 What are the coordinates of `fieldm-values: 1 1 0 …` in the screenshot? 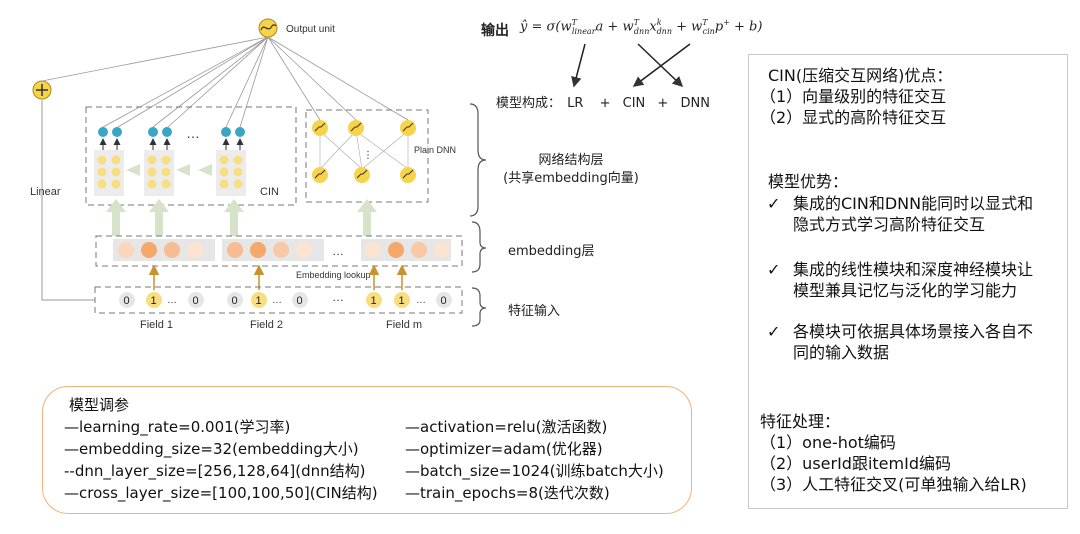 It's located at (409, 300).